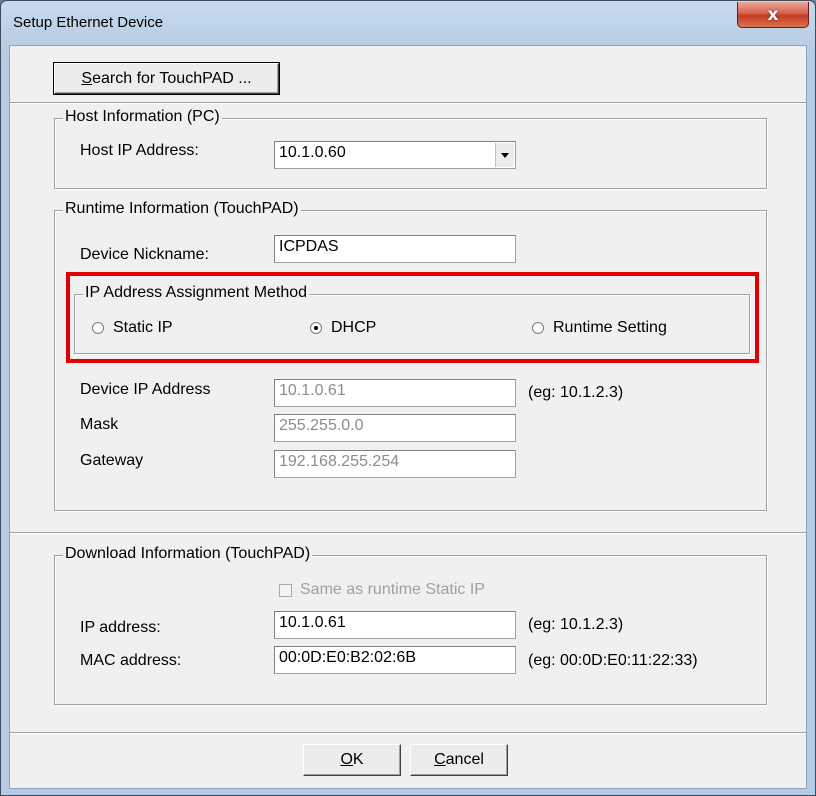 Image resolution: width=816 pixels, height=796 pixels. I want to click on device-nickname-input: ICPDAS, so click(395, 249).